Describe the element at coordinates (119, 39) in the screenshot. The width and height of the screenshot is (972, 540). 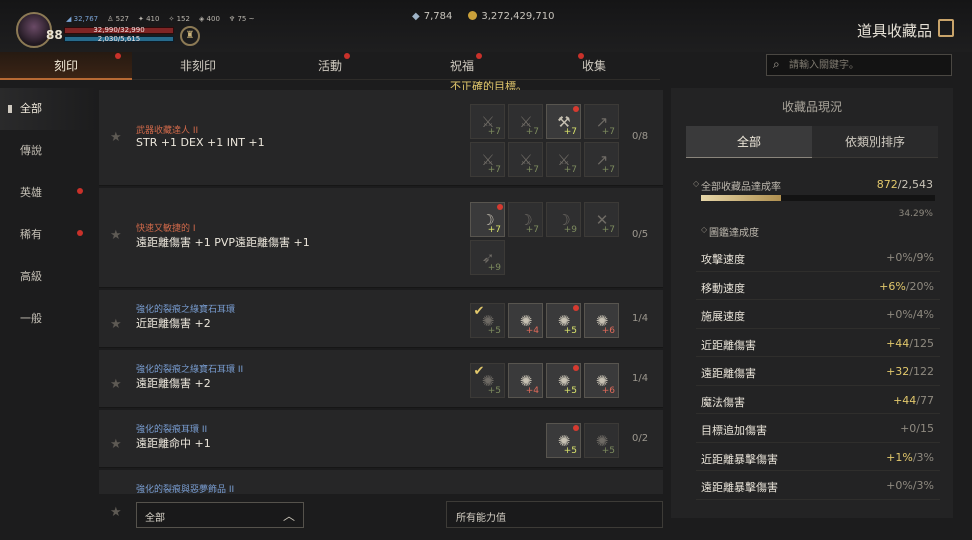
I see `mp-bar: 2,030/5,615` at that location.